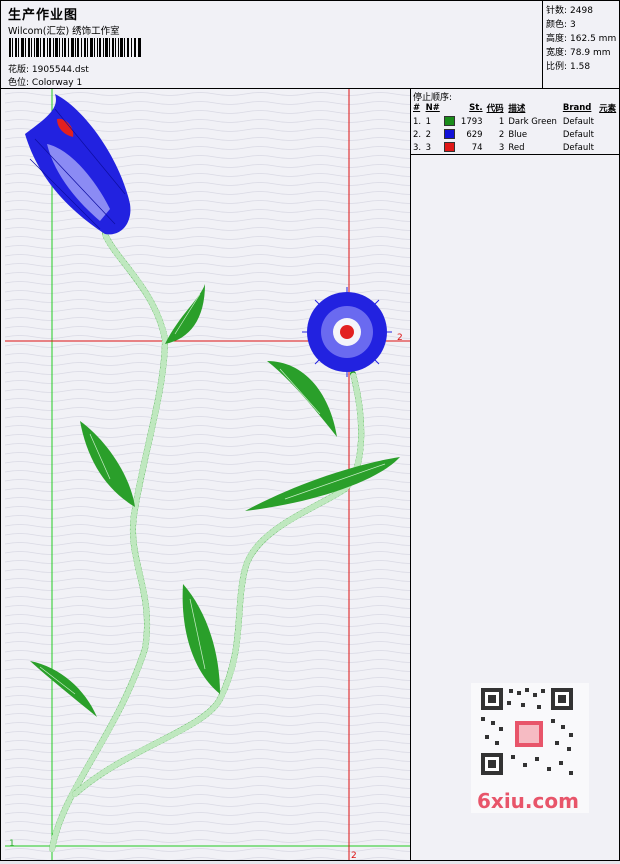 The image size is (620, 864). Describe the element at coordinates (532, 121) in the screenshot. I see `row-description: Dark Green` at that location.